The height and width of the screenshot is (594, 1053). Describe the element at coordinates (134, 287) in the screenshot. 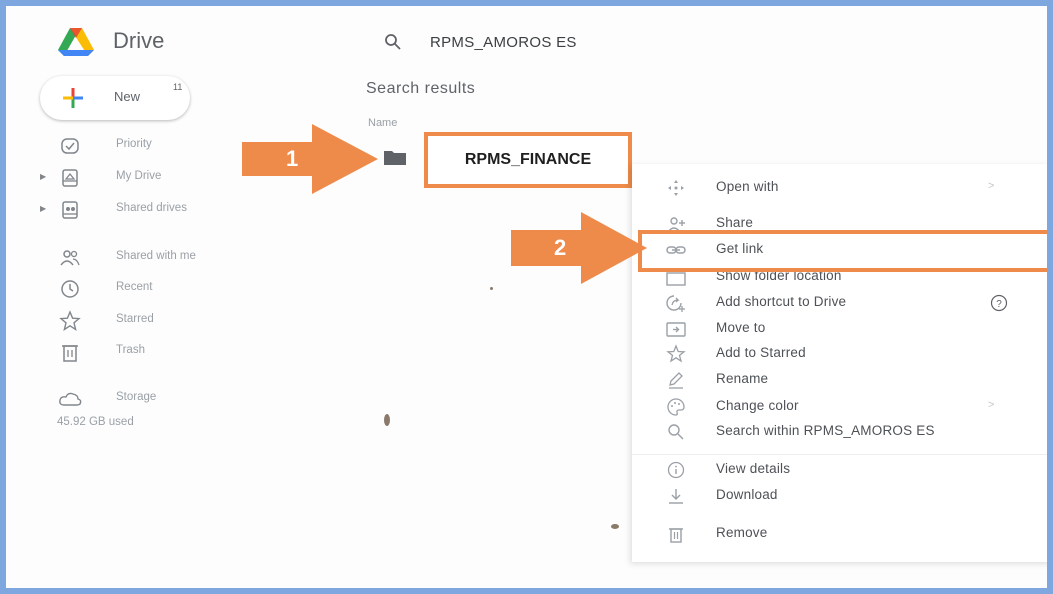

I see `sidebar-item-label: Recent` at that location.